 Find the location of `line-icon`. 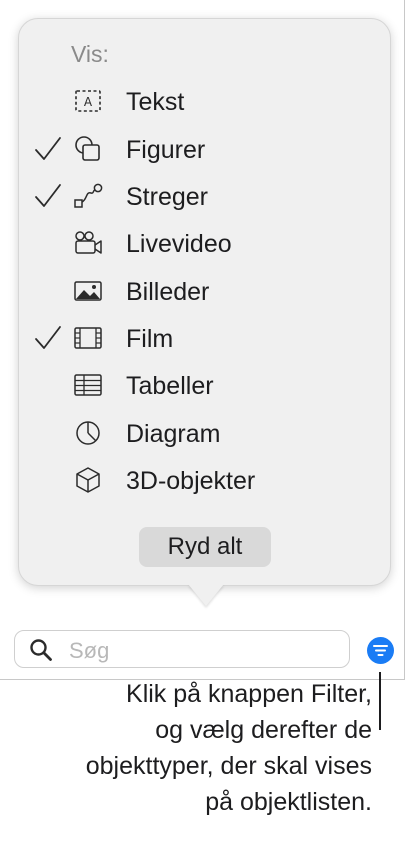

line-icon is located at coordinates (88, 196).